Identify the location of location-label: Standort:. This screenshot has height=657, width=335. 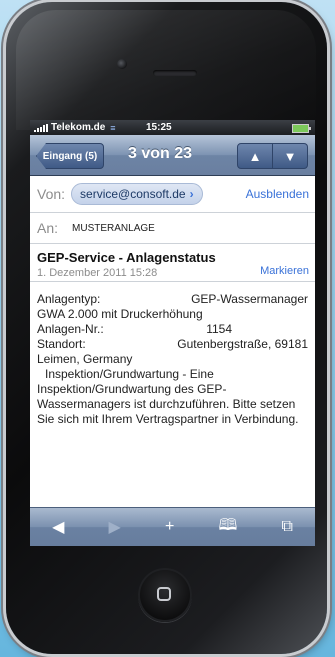
(61, 344).